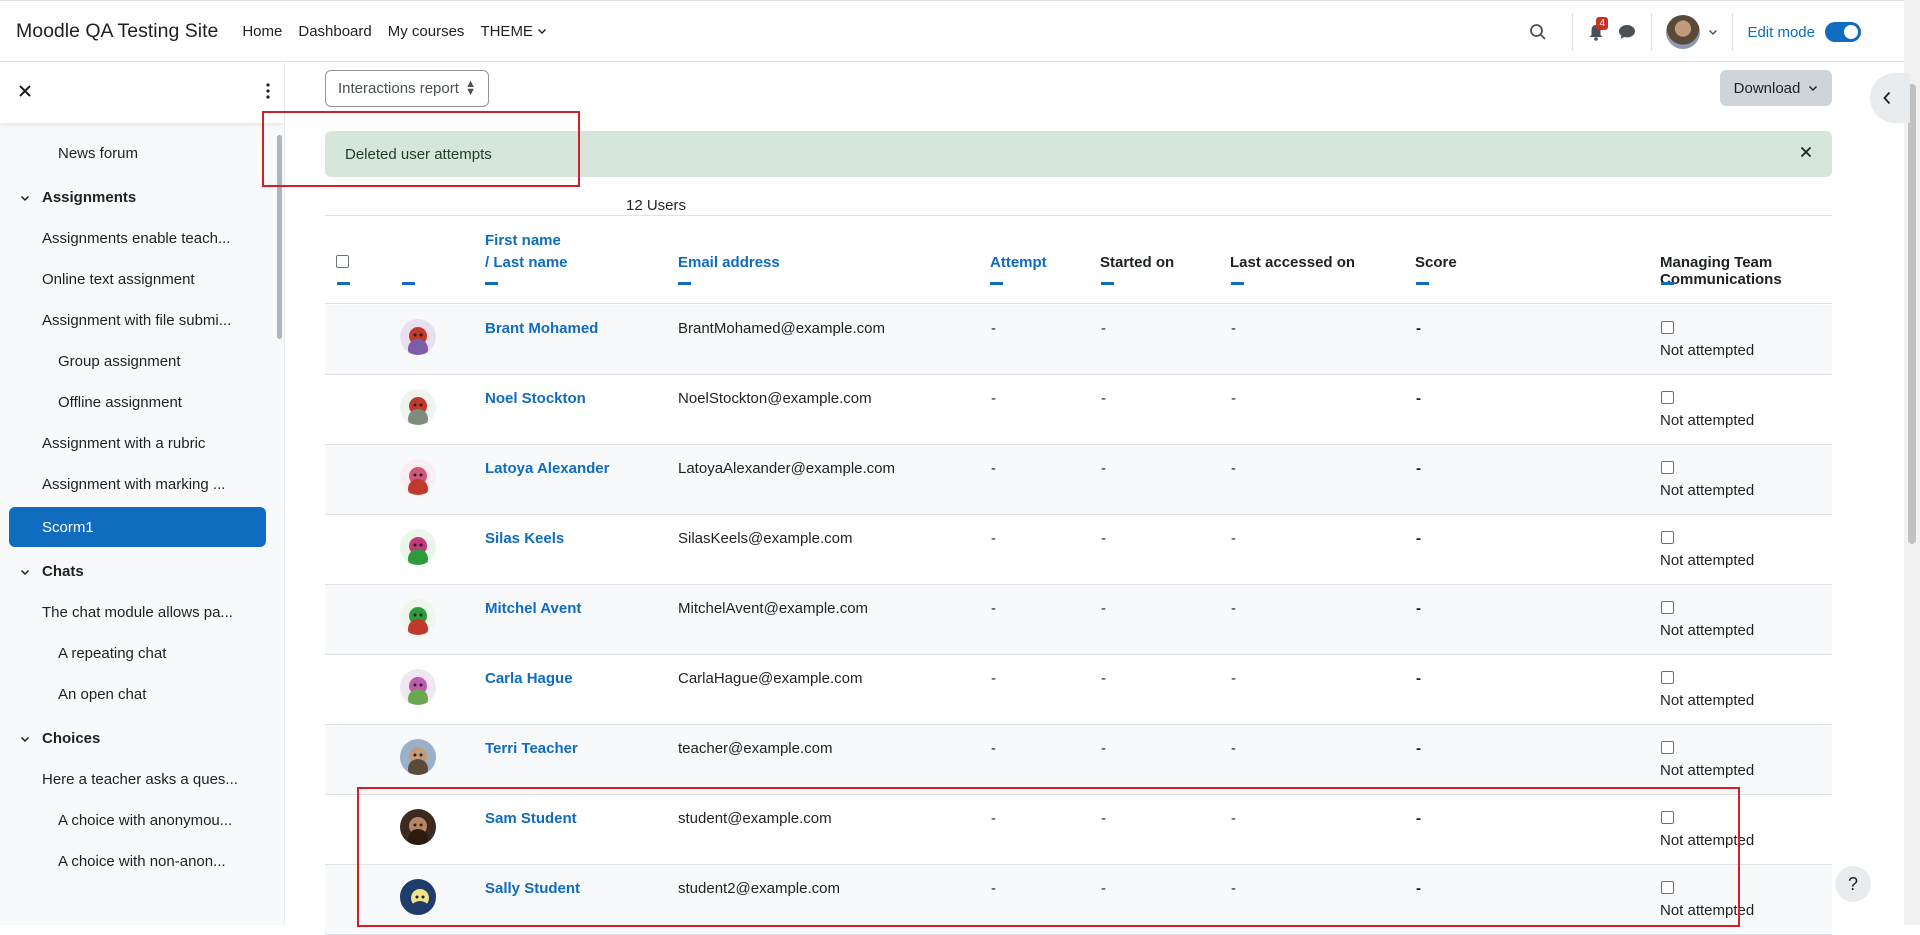  What do you see at coordinates (529, 678) in the screenshot?
I see `user-name-link: Carla Hague` at bounding box center [529, 678].